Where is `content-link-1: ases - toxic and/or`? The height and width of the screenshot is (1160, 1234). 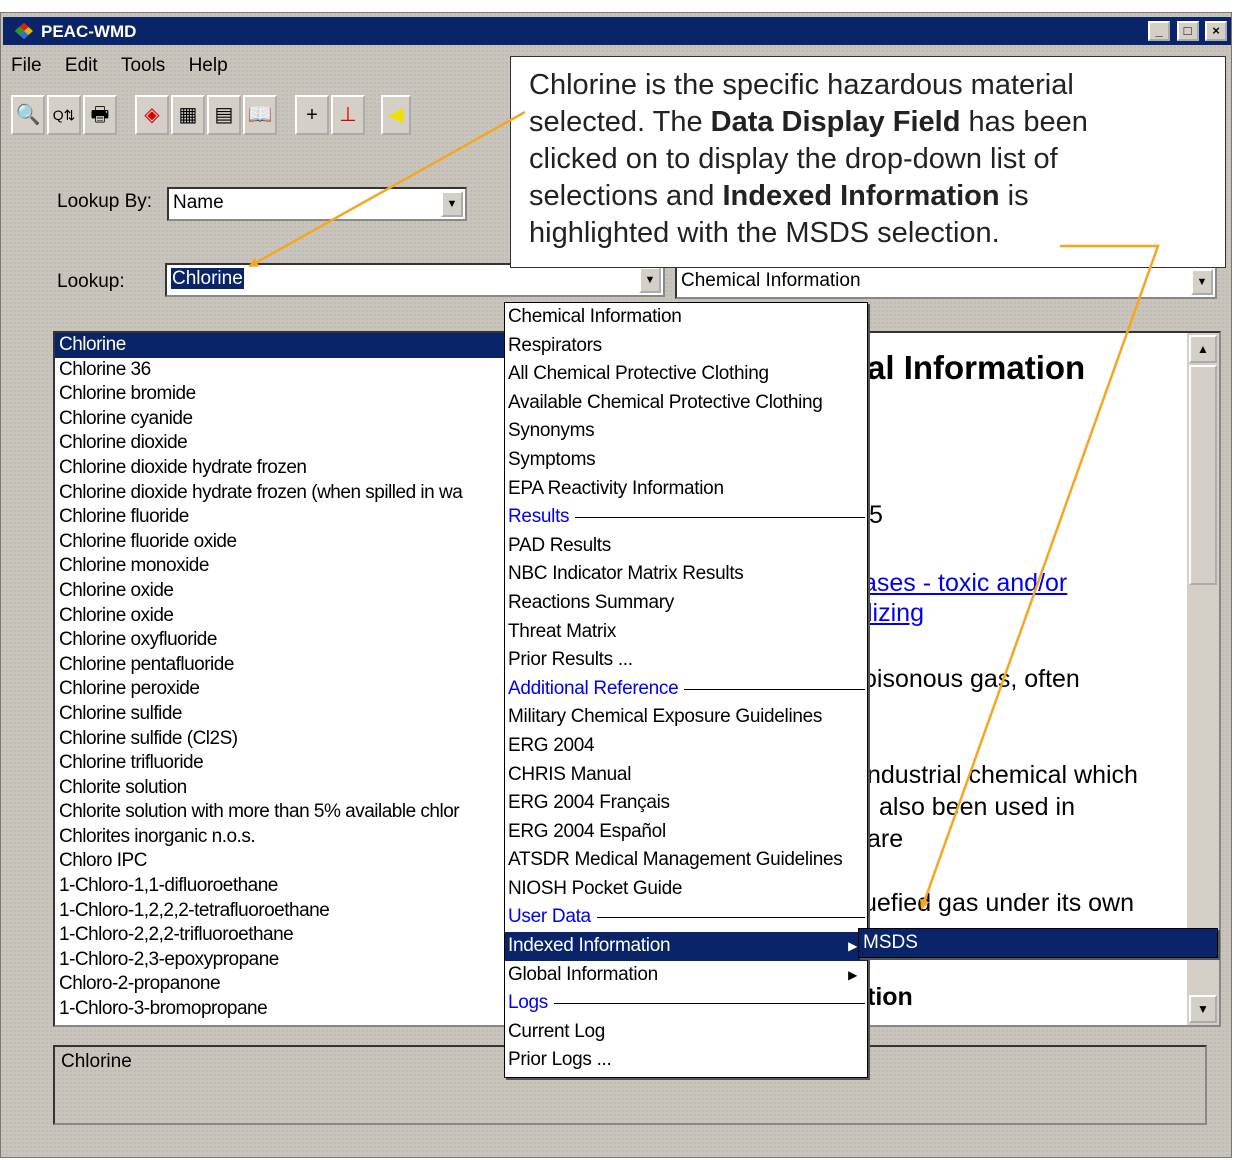
content-link-1: ases - toxic and/or is located at coordinates (965, 583).